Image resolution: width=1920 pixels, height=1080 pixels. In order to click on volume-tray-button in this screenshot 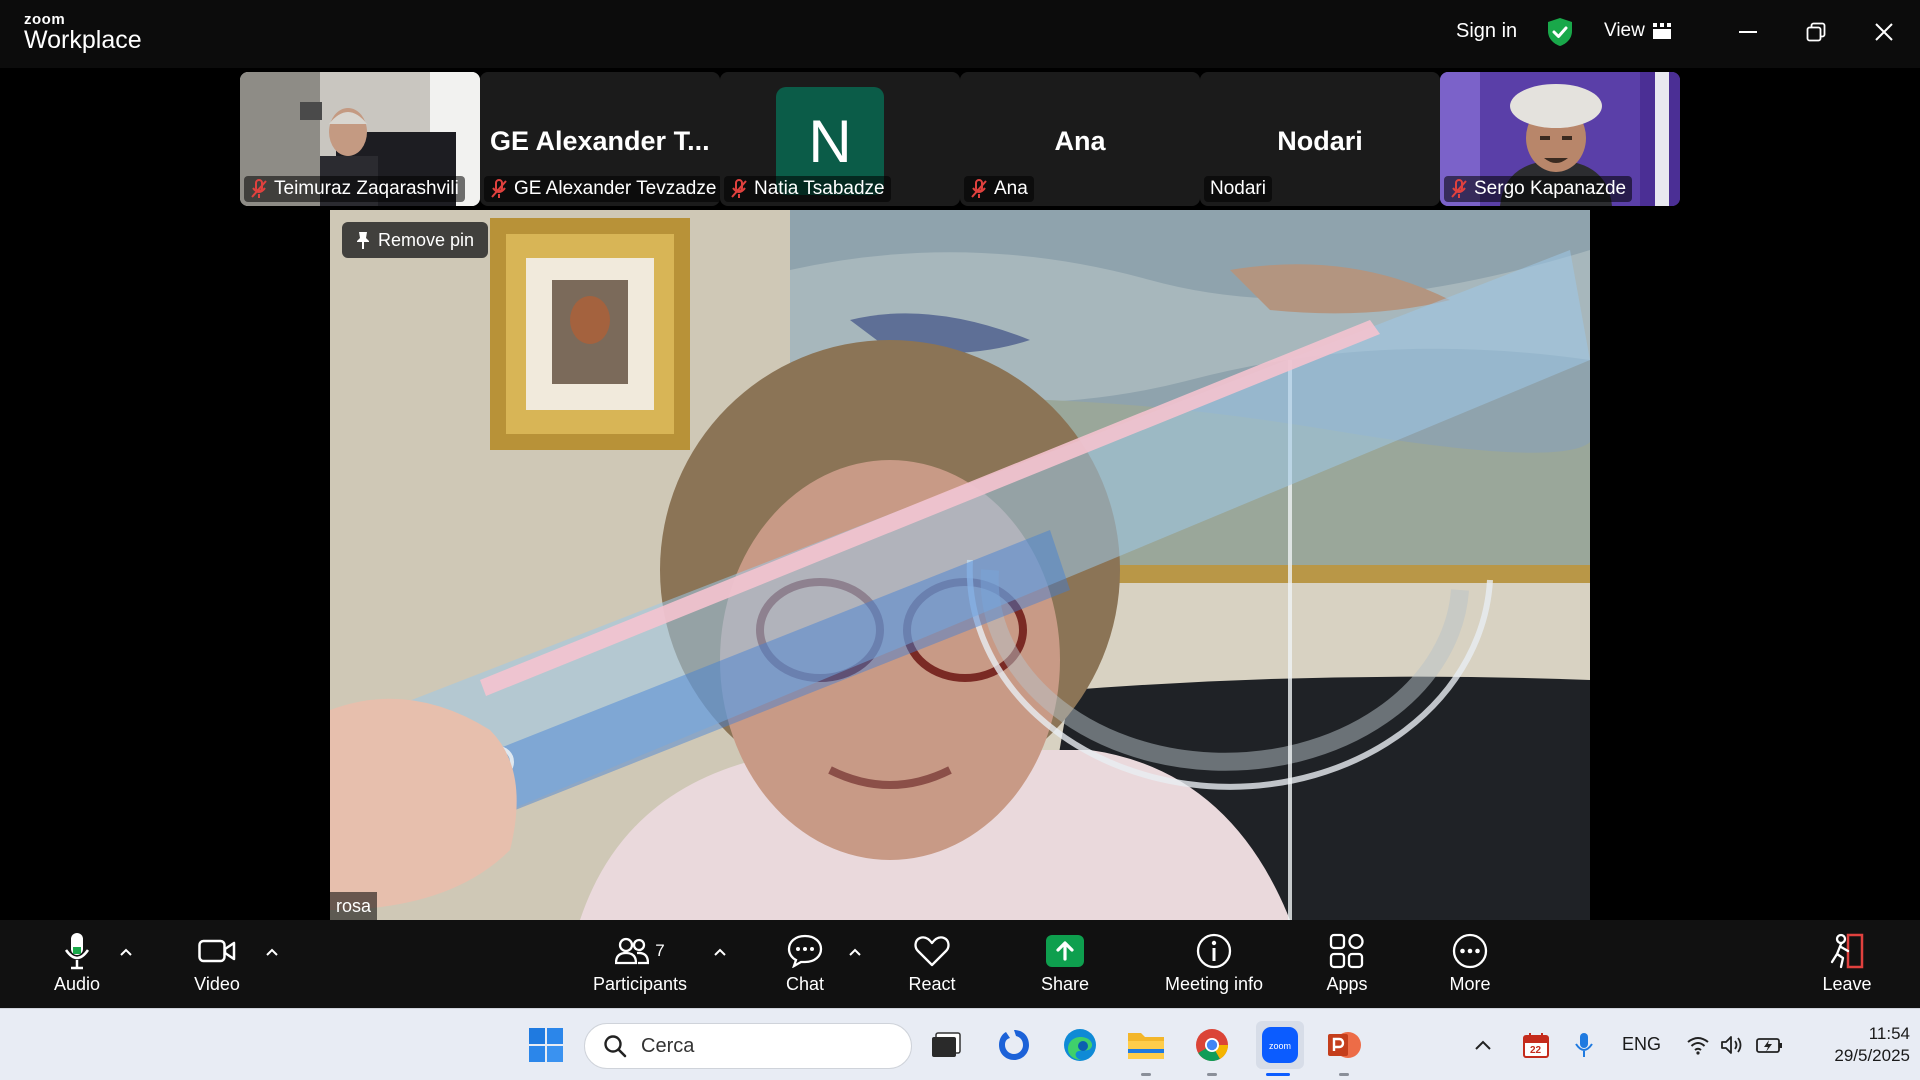, I will do `click(1732, 1045)`.